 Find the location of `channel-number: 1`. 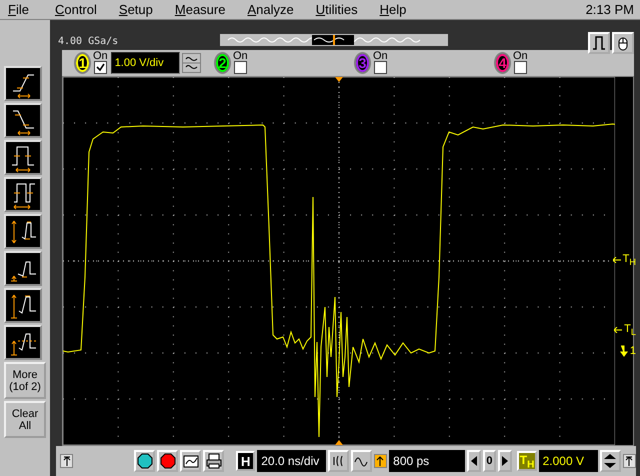

channel-number: 1 is located at coordinates (82, 63).